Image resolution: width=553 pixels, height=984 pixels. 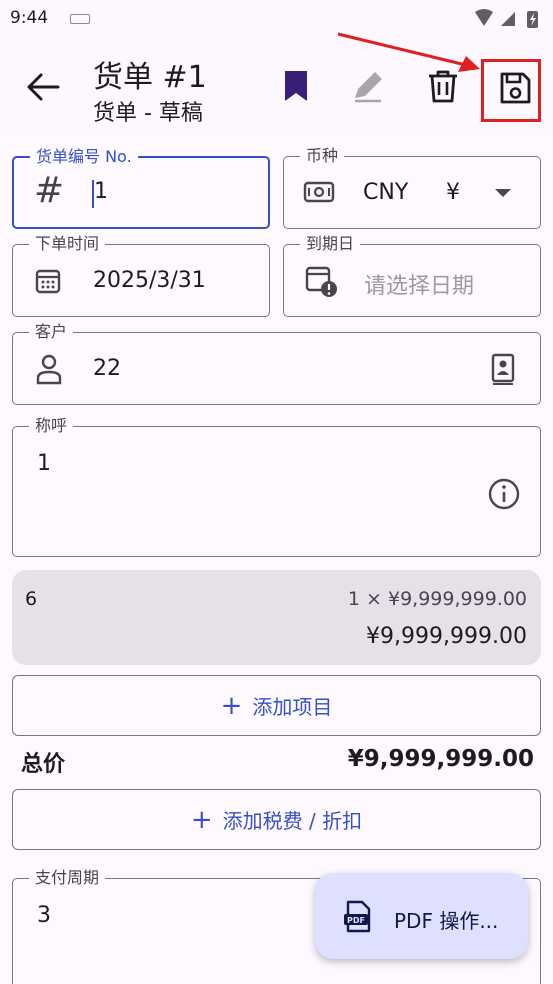 What do you see at coordinates (44, 463) in the screenshot?
I see `salutation-value: 1` at bounding box center [44, 463].